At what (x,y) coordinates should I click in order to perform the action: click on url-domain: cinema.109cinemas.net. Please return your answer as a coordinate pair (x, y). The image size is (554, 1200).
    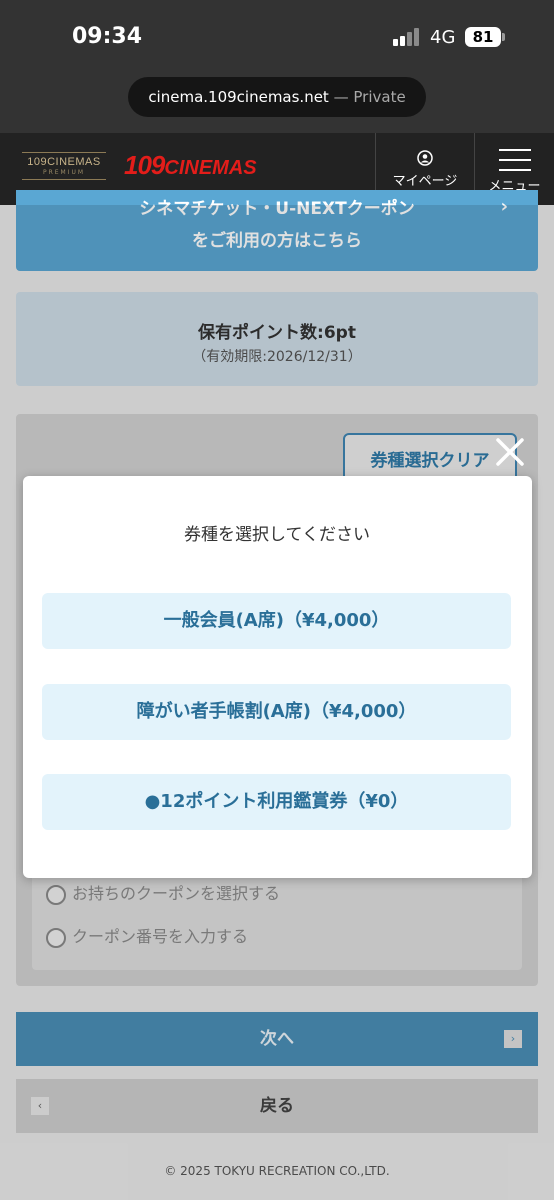
    Looking at the image, I should click on (238, 97).